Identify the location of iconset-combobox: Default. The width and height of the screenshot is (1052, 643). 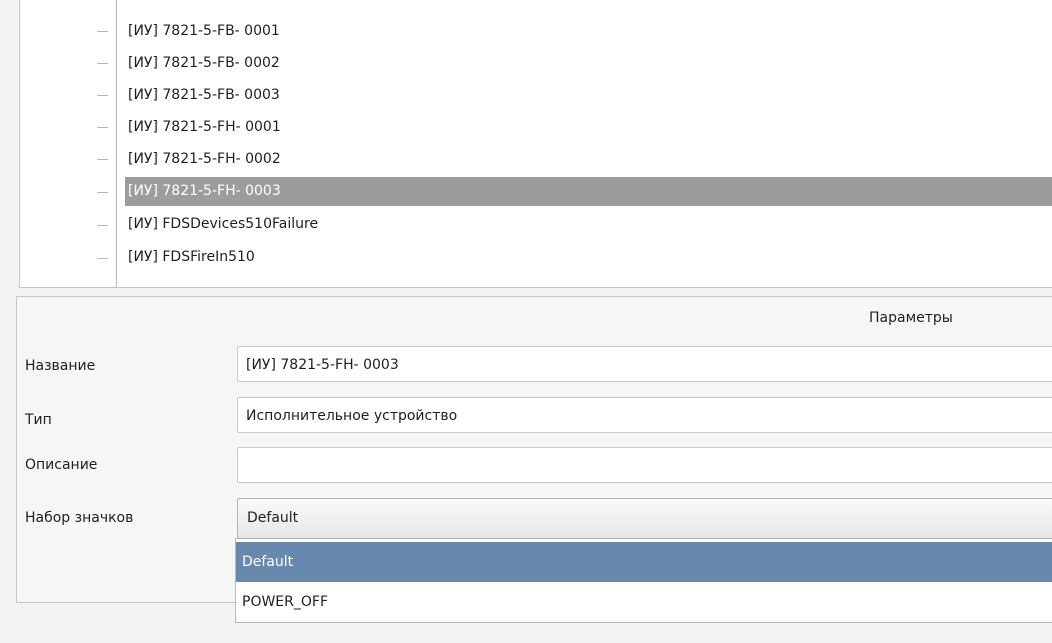
(644, 518).